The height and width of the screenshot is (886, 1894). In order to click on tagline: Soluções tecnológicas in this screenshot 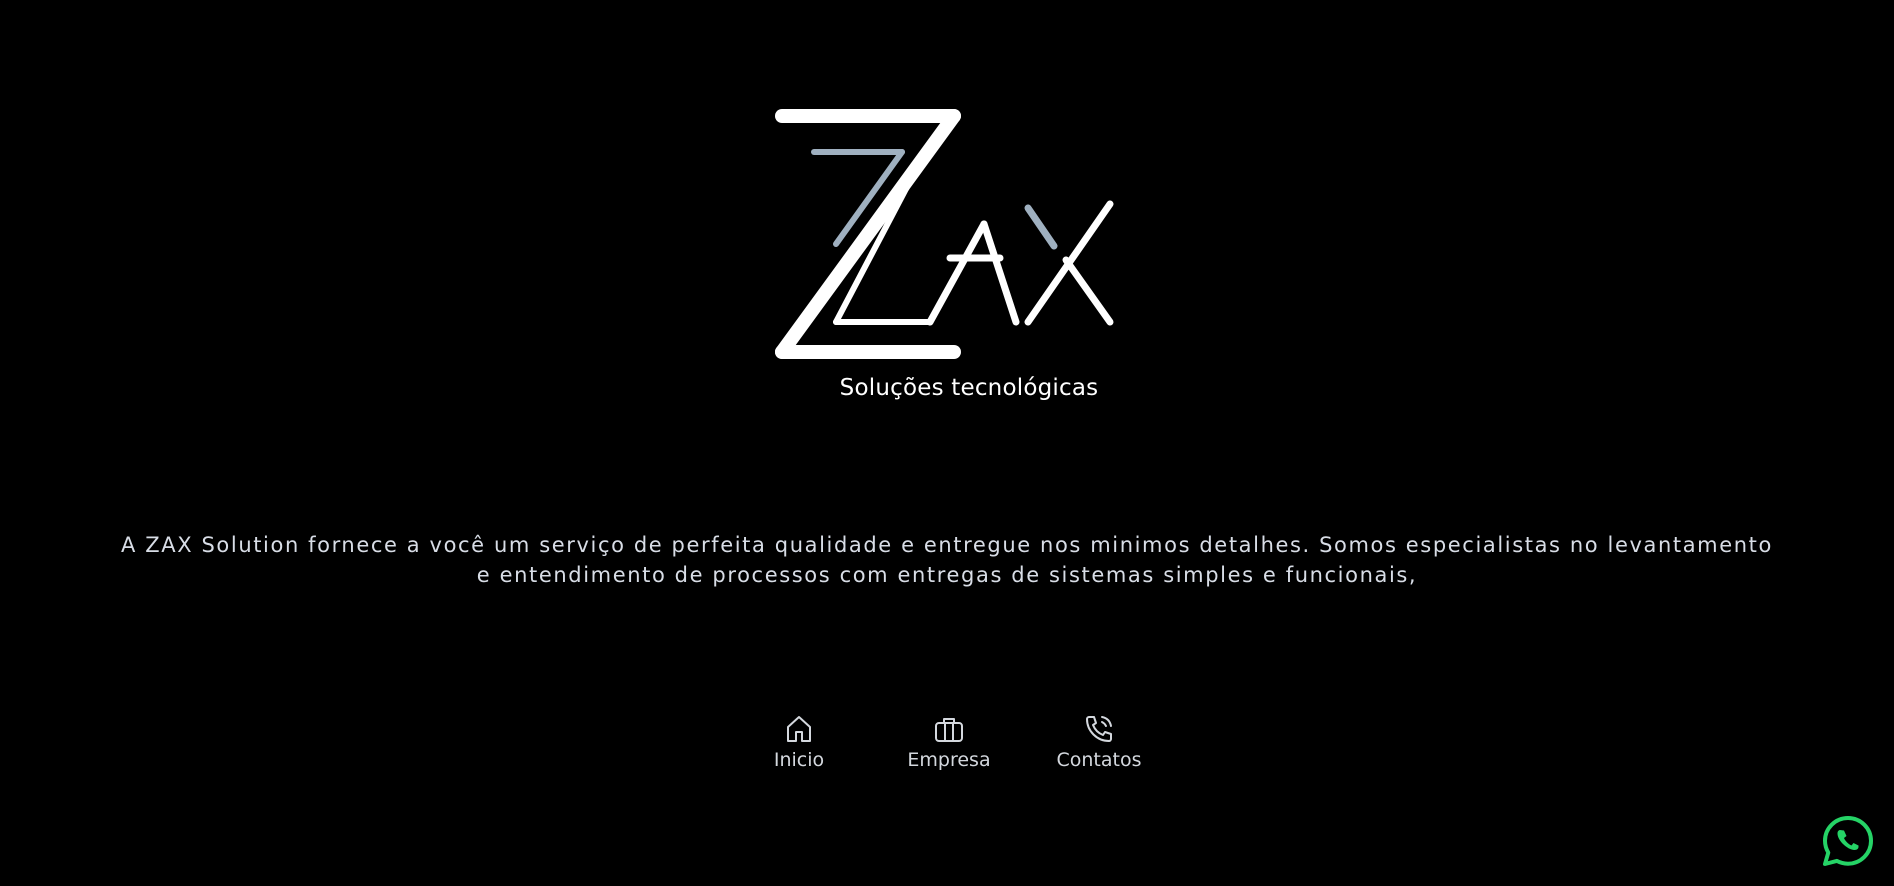, I will do `click(969, 388)`.